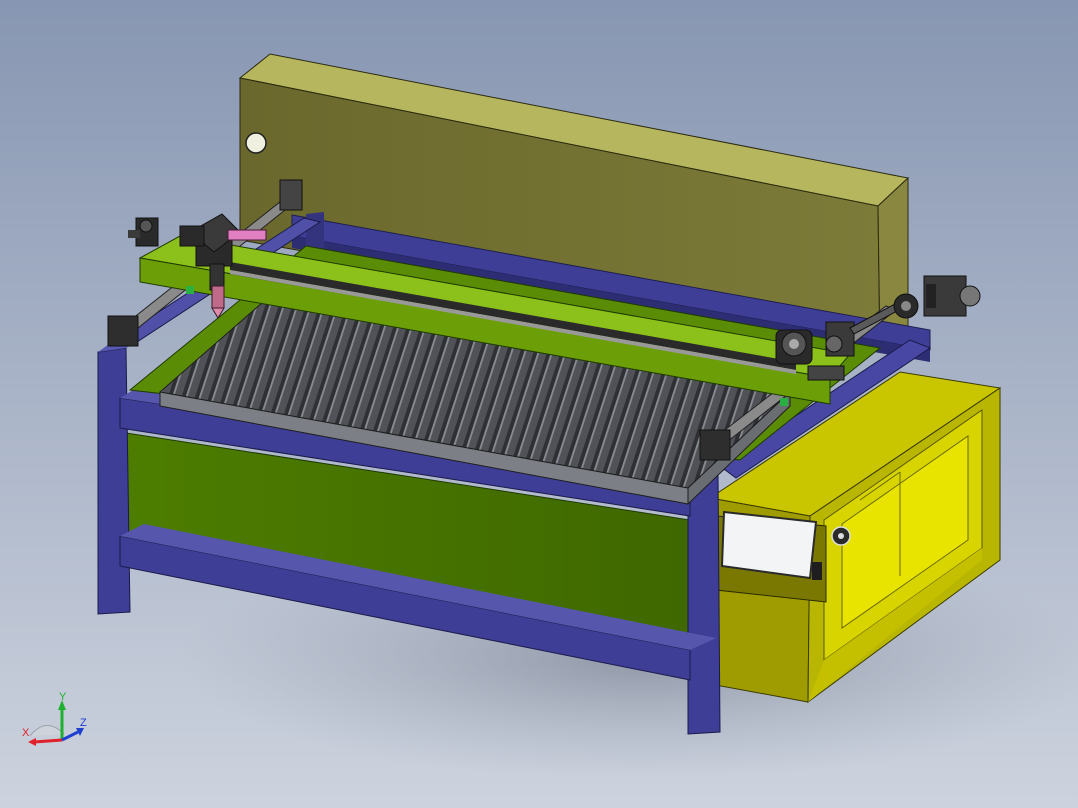  I want to click on left-rail-end-block, so click(123, 331).